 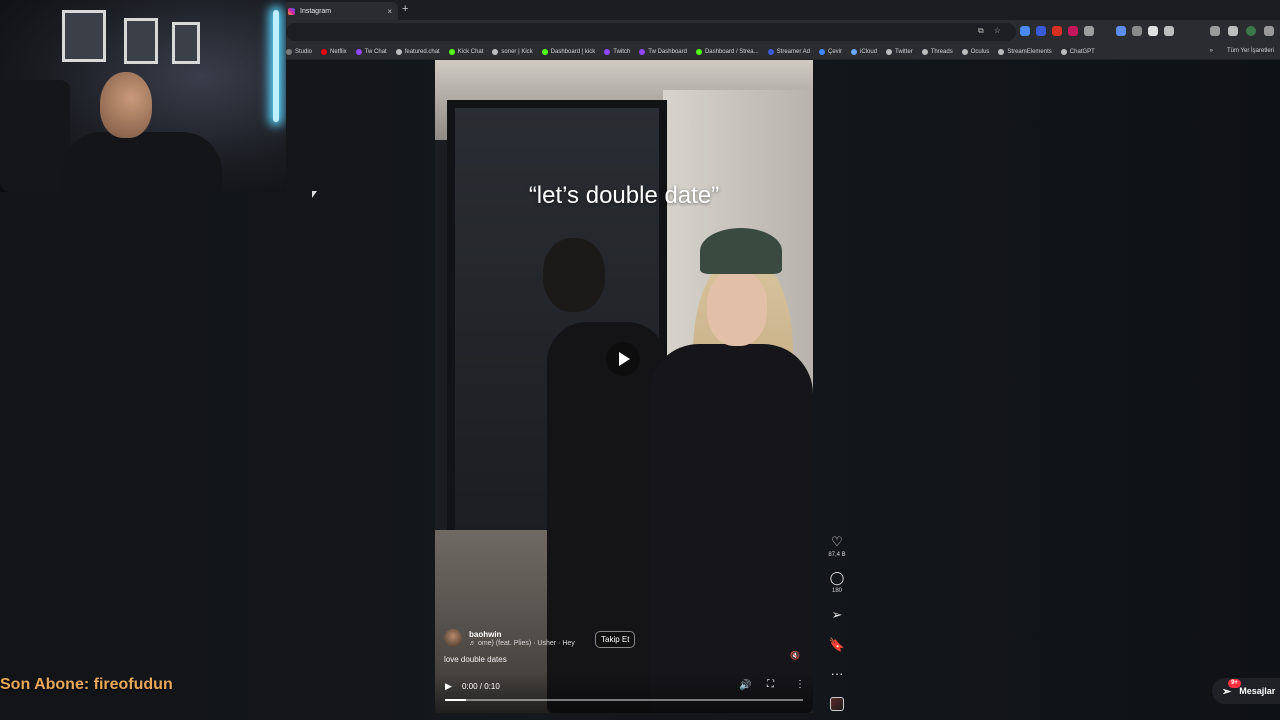 What do you see at coordinates (624, 692) in the screenshot?
I see `video-controls: ▶ 0:00 / 0:10 🔊 ⛶ ⋮` at bounding box center [624, 692].